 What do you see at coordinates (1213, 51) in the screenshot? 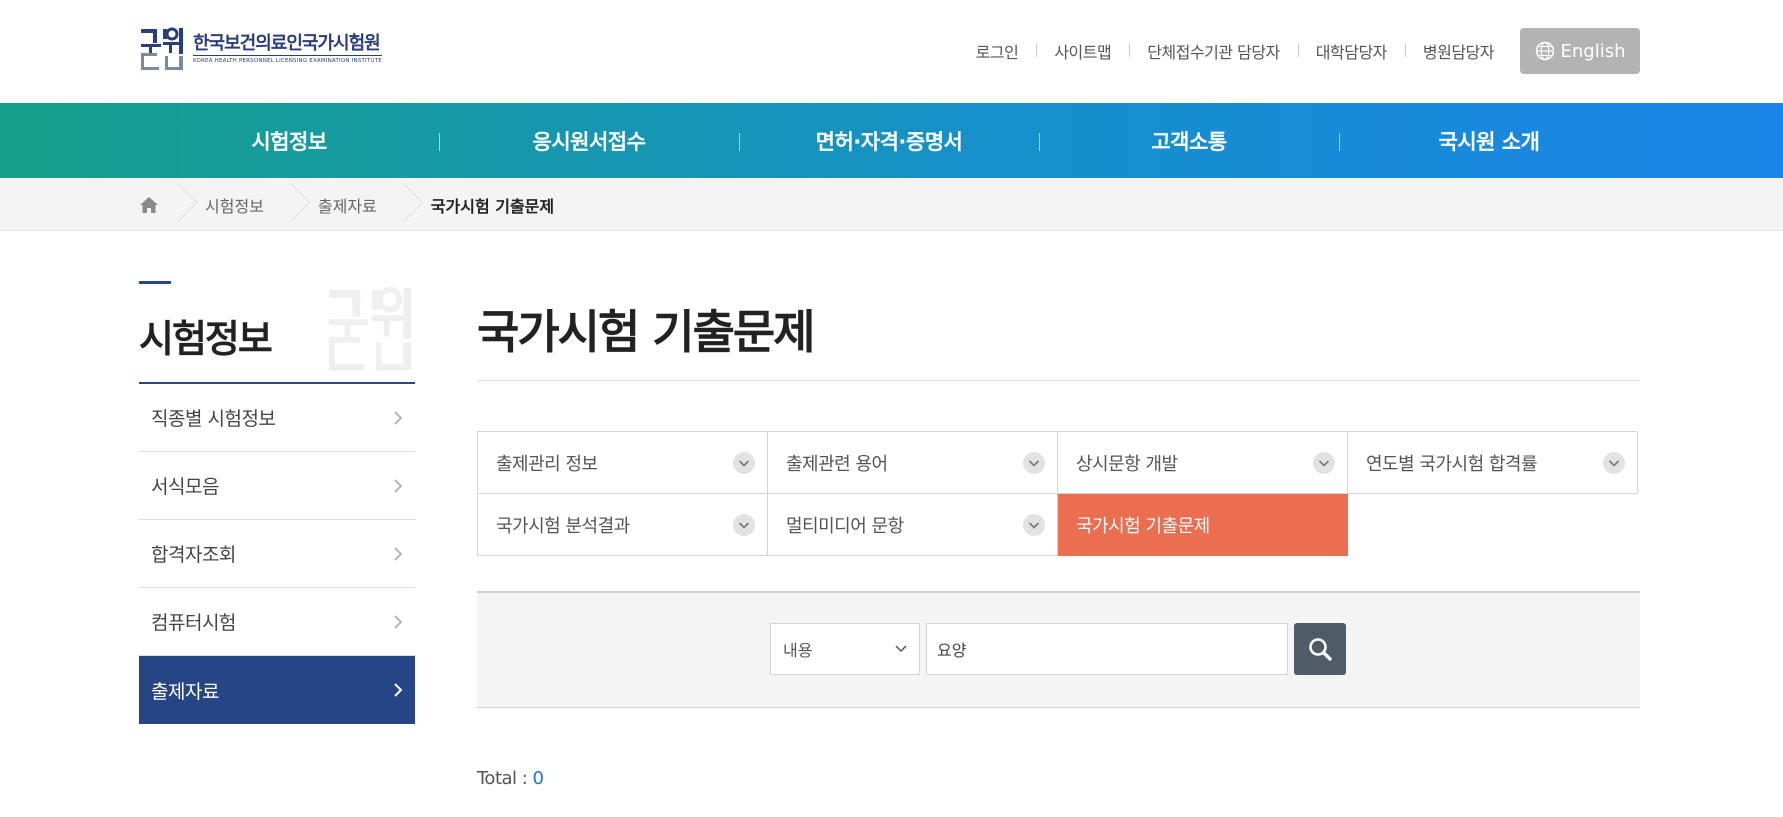
I see `group-admin-link: 단체접수기관 담당자` at bounding box center [1213, 51].